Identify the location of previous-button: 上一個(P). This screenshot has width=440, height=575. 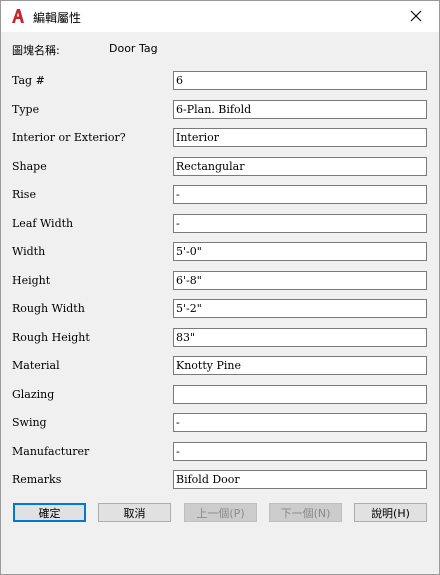
(220, 512).